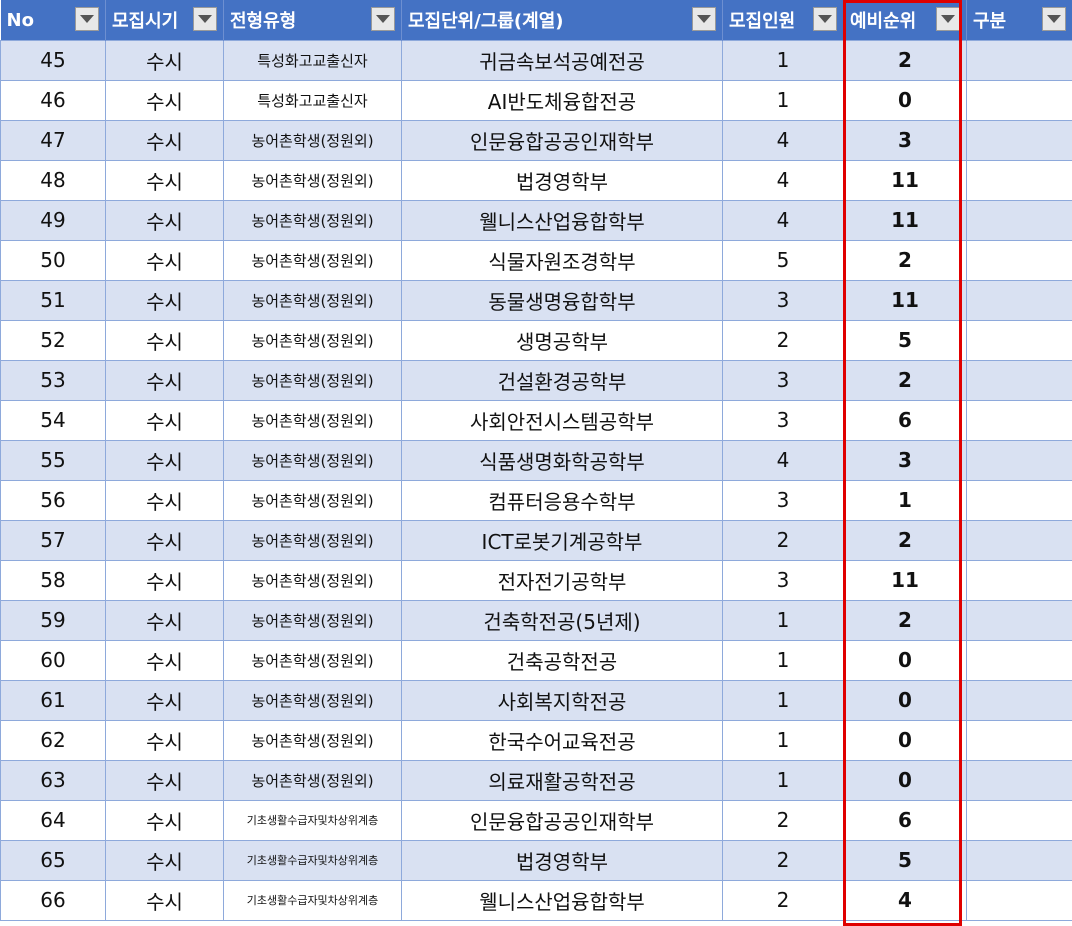 The image size is (1072, 926). I want to click on cell-unit: 컴퓨터응용수학부, so click(562, 500).